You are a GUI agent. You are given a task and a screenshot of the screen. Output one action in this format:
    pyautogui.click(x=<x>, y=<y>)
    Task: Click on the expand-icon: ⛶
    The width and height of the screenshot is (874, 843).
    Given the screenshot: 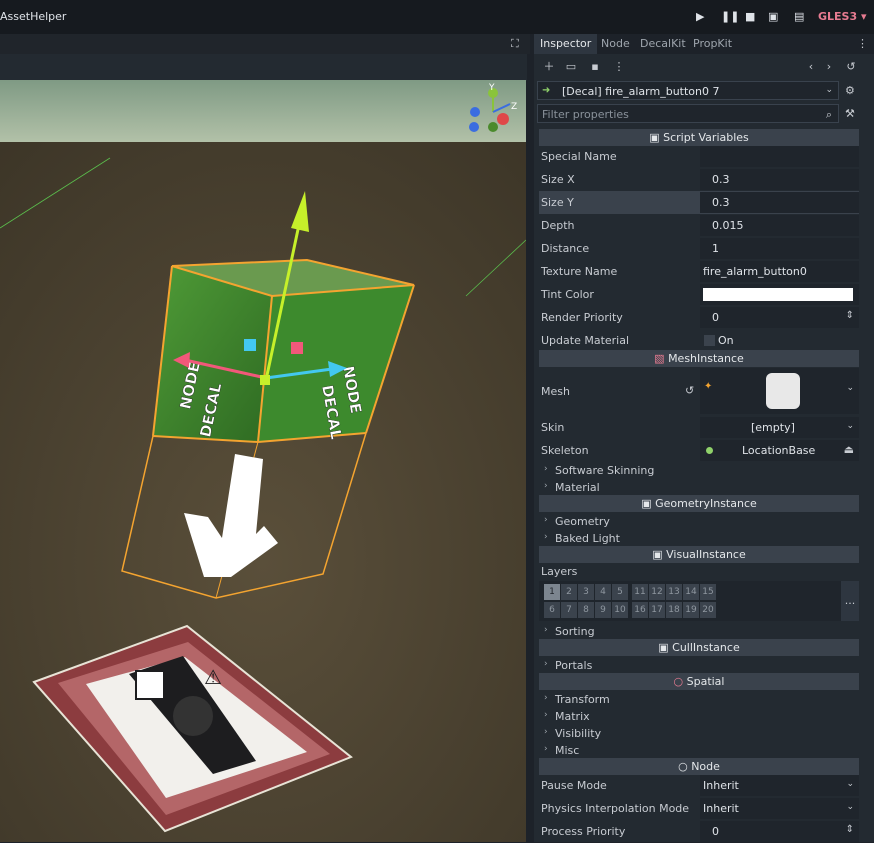 What is the action you would take?
    pyautogui.click(x=515, y=44)
    